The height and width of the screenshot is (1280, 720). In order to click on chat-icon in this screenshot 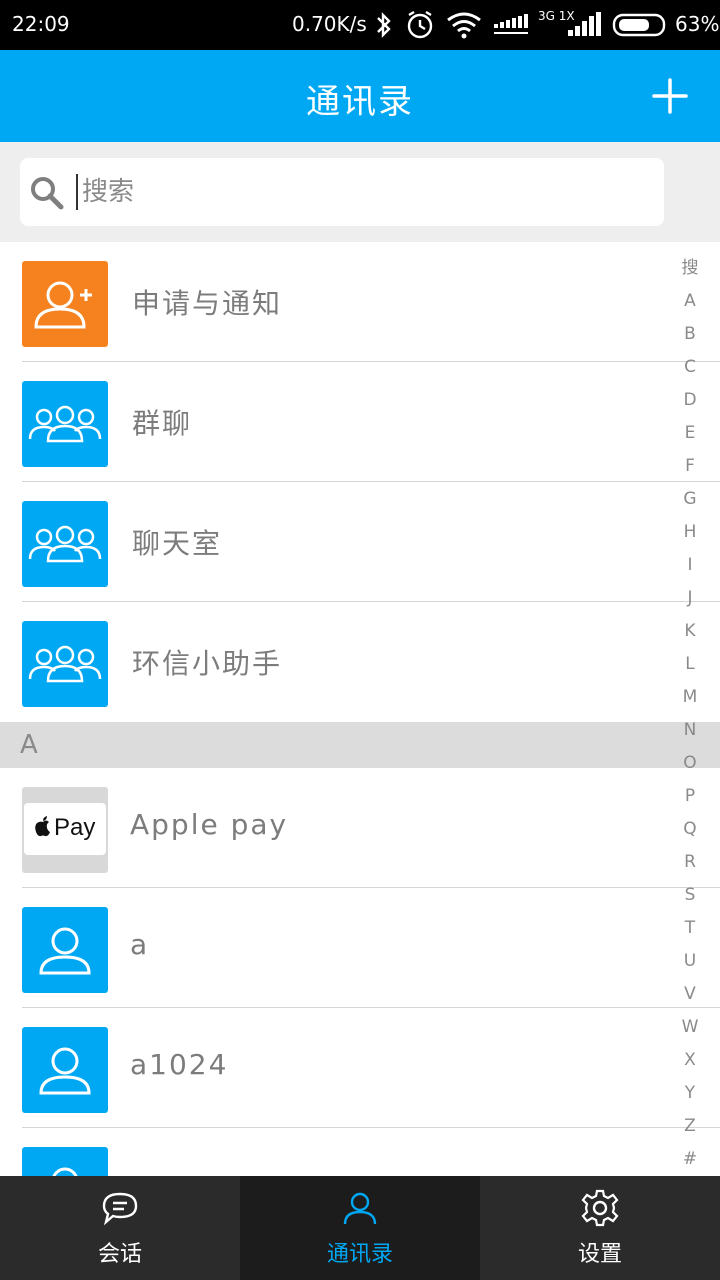, I will do `click(120, 1209)`.